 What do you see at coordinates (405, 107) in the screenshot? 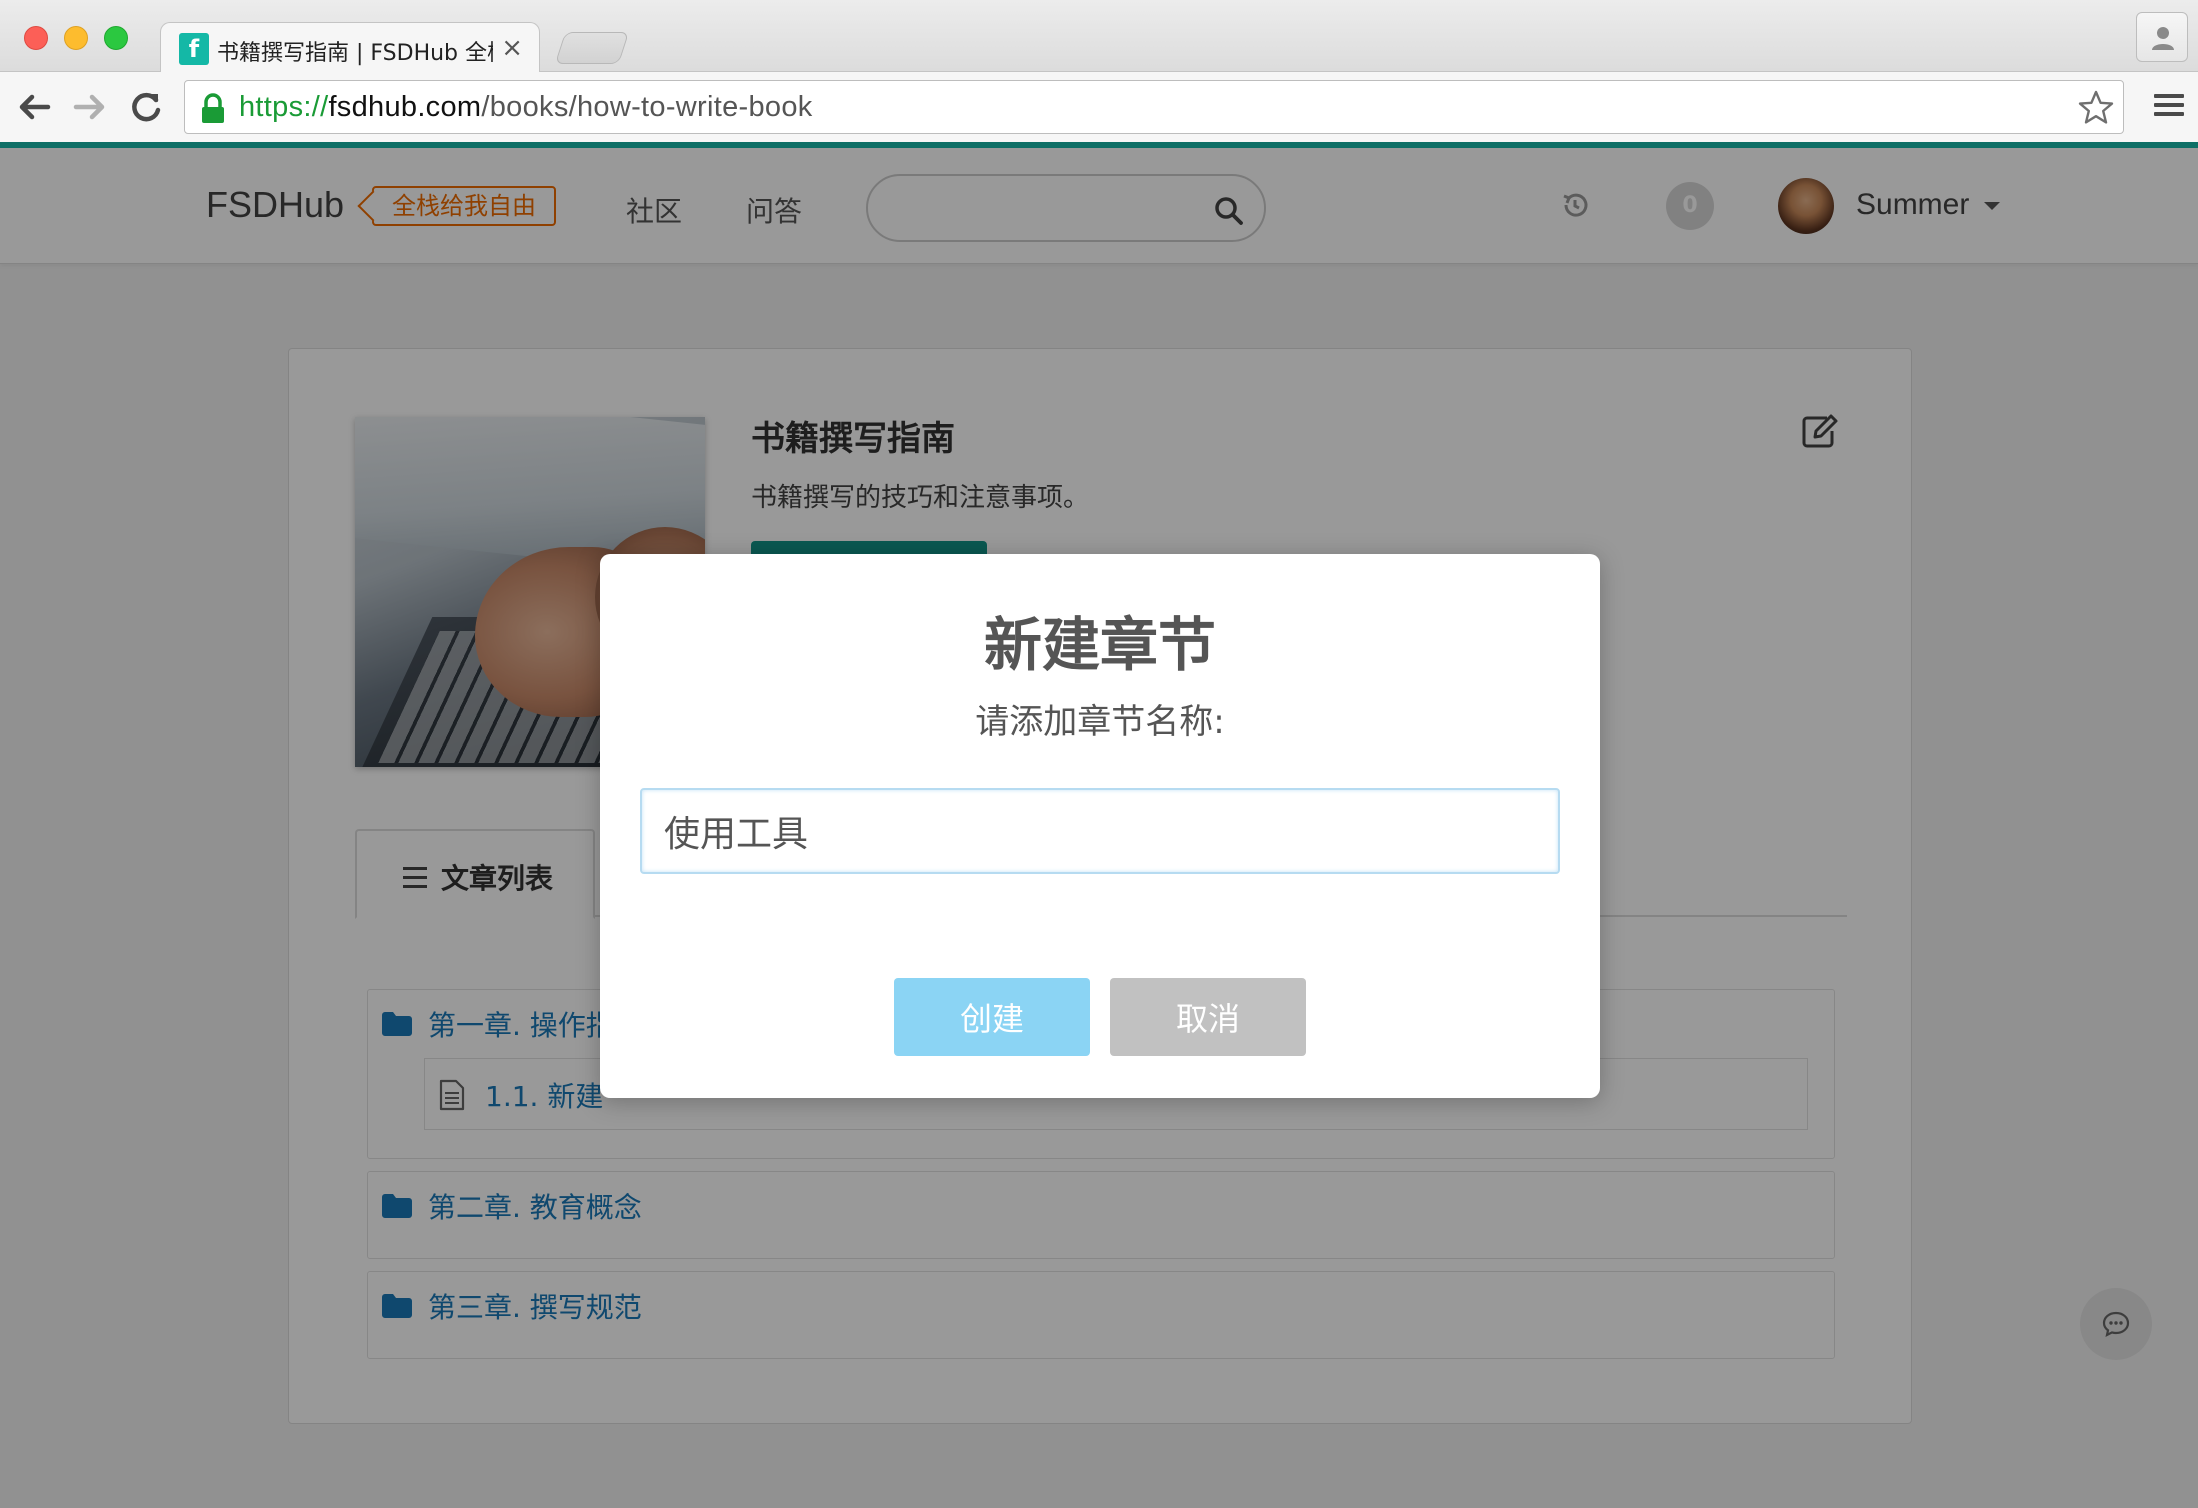
I see `url-host: fsdhub.com` at bounding box center [405, 107].